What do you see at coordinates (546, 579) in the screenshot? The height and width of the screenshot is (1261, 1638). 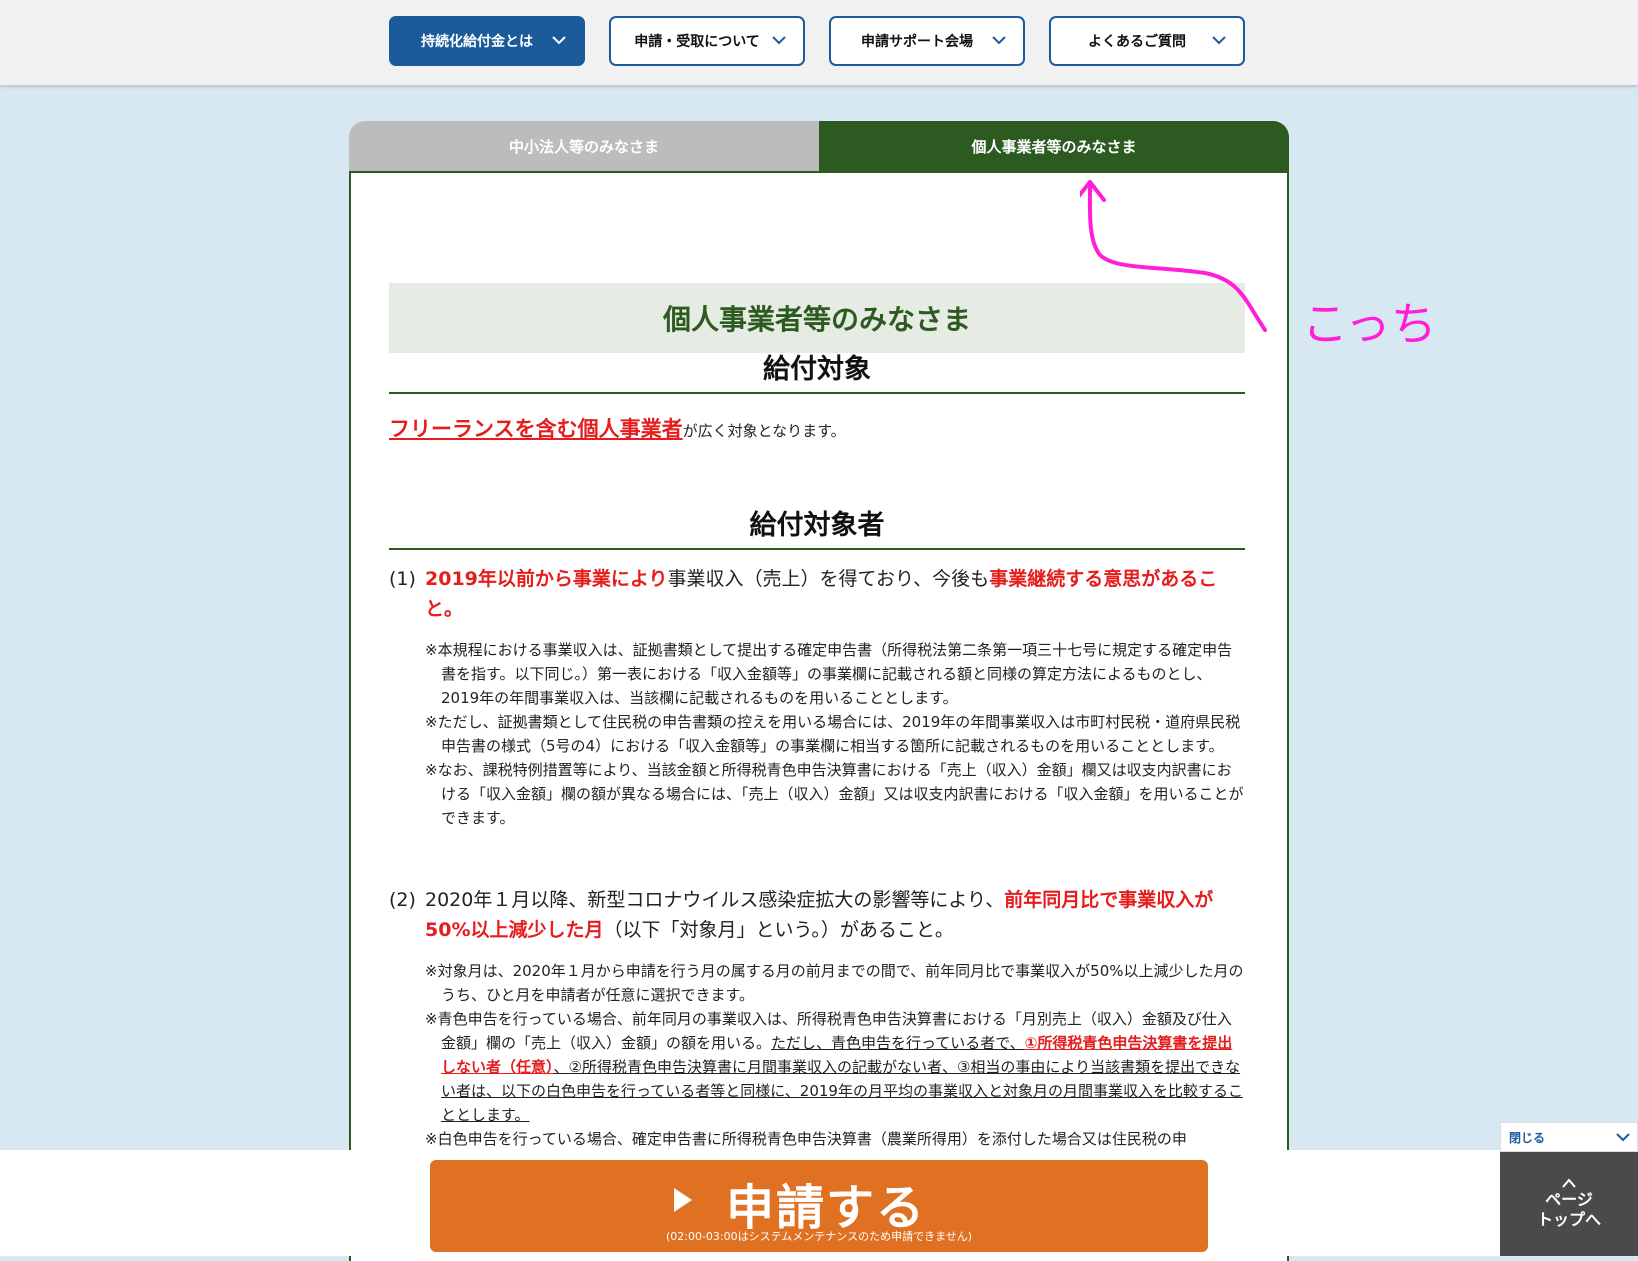 I see `requirement-highlight: 2019年以前から事業により` at bounding box center [546, 579].